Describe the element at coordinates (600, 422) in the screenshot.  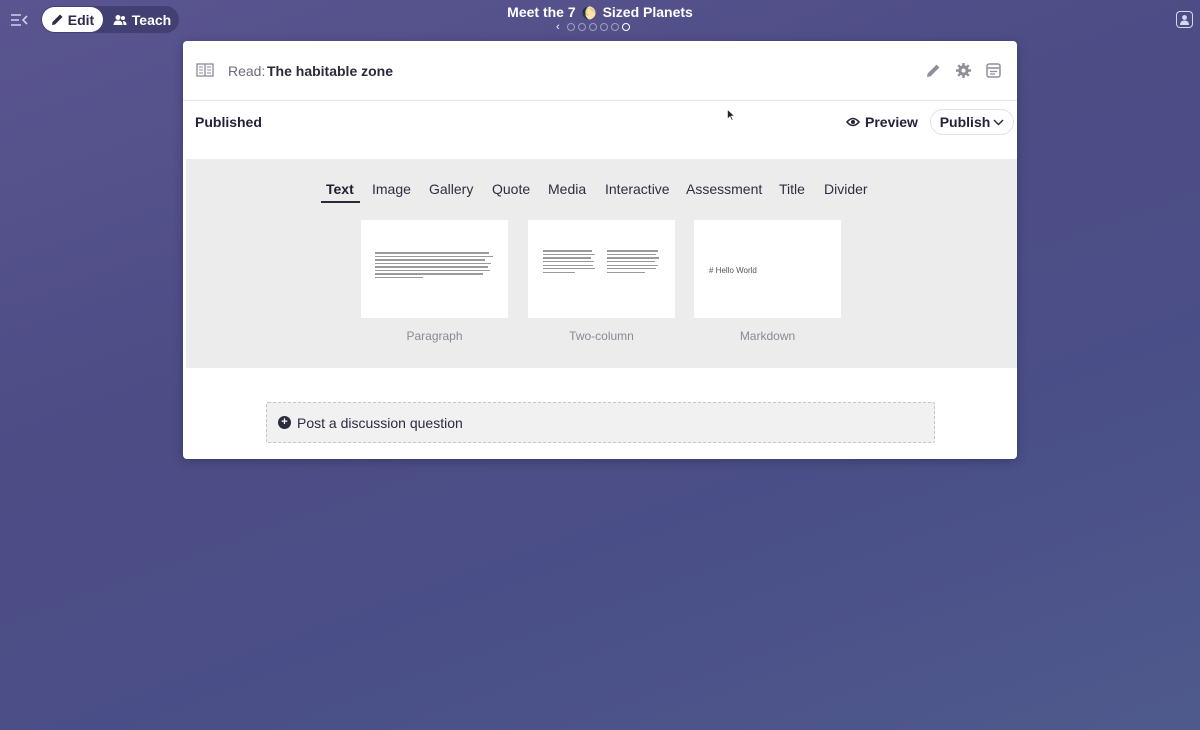
I see `post-discussion-question-button: + Post a discussion question` at that location.